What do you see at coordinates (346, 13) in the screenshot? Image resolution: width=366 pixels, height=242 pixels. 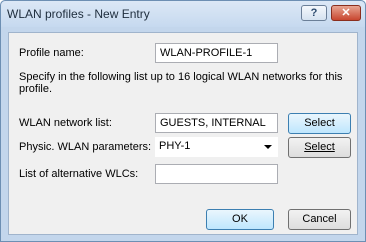 I see `close-button: ✕` at bounding box center [346, 13].